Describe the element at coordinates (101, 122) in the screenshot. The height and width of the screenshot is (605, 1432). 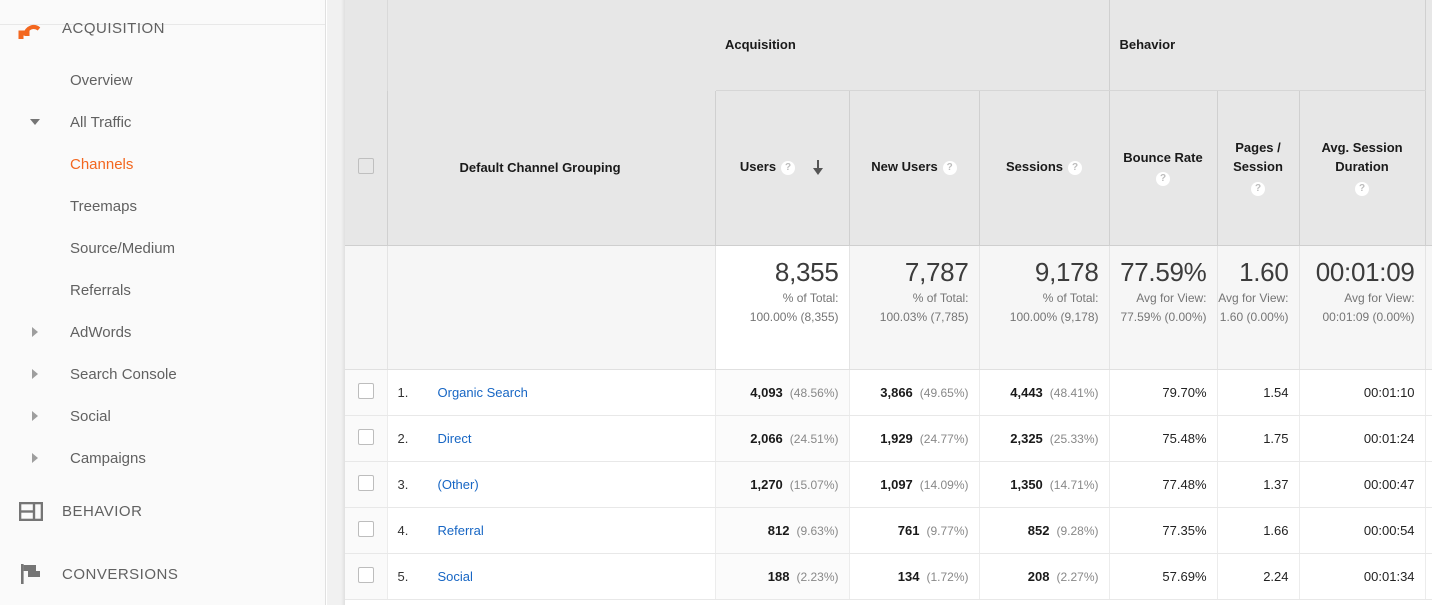
I see `sidebar-item-label: All Traffic` at that location.